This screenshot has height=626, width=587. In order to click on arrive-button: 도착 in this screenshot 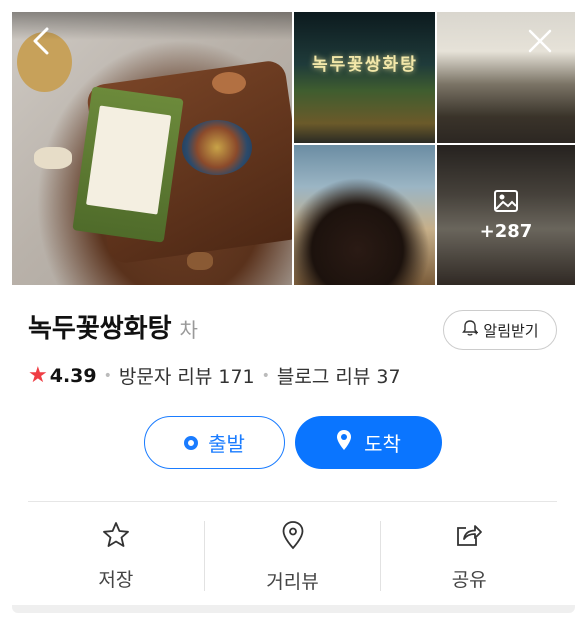, I will do `click(368, 442)`.